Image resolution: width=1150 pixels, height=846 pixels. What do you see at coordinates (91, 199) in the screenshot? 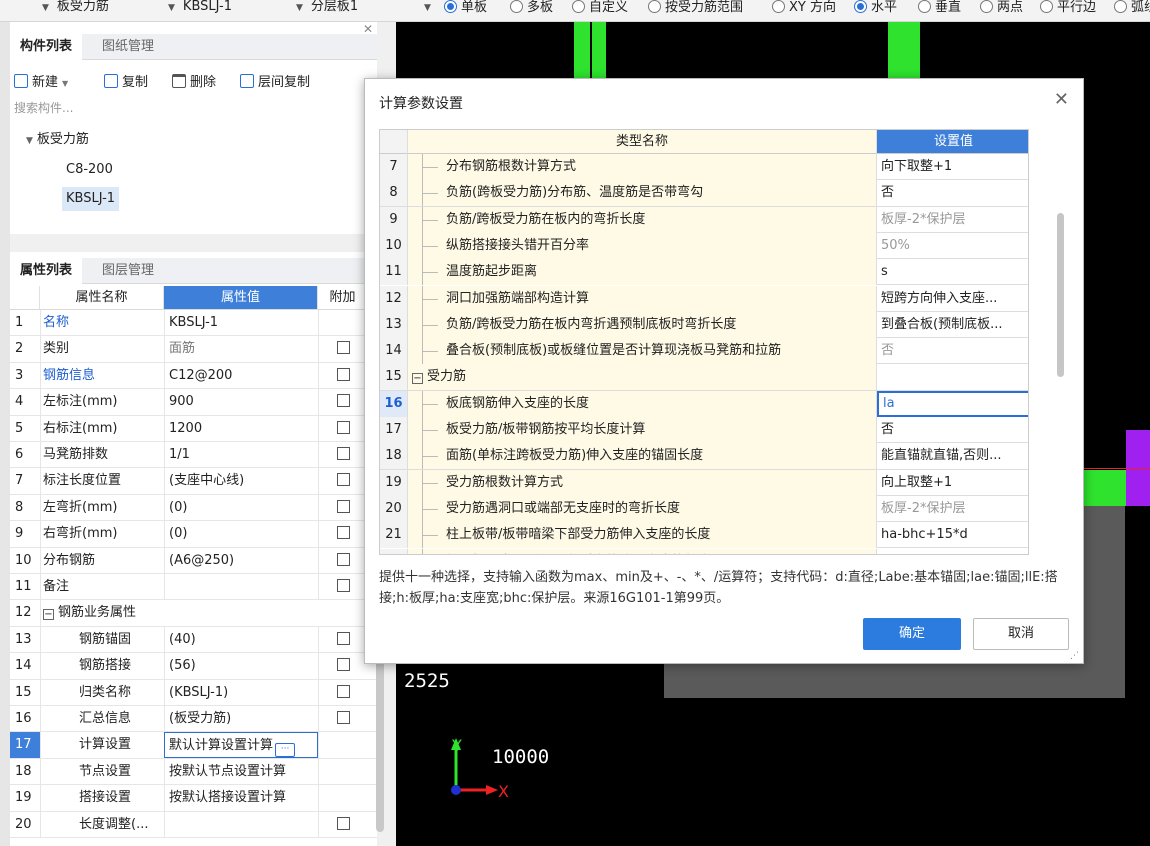
I see `tree-item-kbslj-1: KBSLJ-1` at bounding box center [91, 199].